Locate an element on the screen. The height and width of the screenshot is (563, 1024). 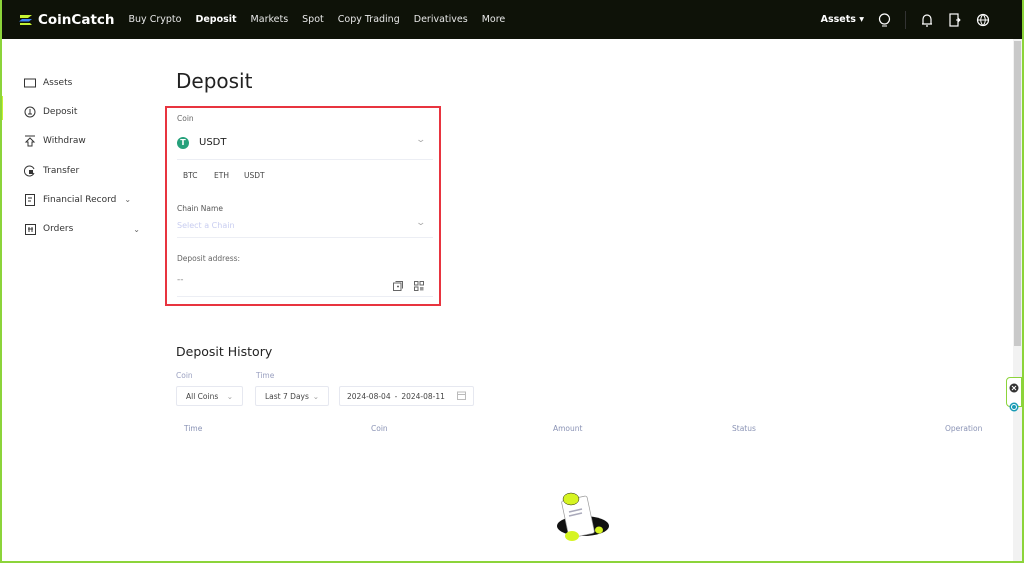
chain-select: Select a Chain ⌄ is located at coordinates (305, 228).